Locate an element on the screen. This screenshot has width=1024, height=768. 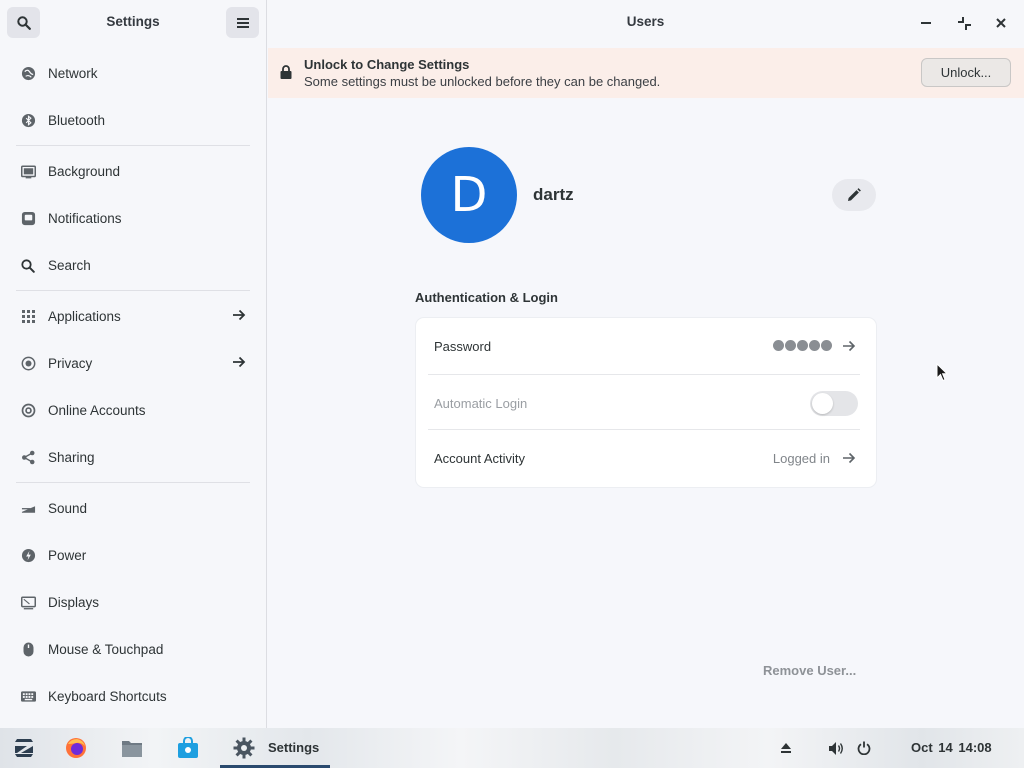
sidebar-item-online-accounts: Online Accounts is located at coordinates (133, 410).